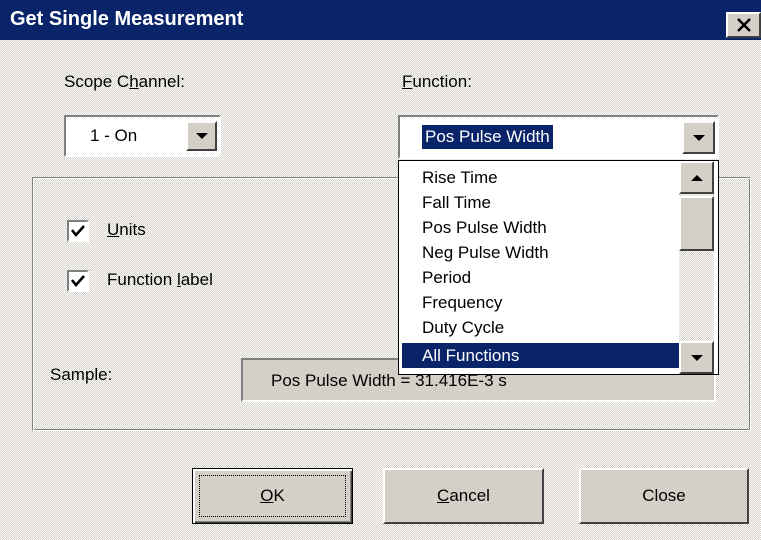  What do you see at coordinates (551, 355) in the screenshot?
I see `list-item-selected: All Functions` at bounding box center [551, 355].